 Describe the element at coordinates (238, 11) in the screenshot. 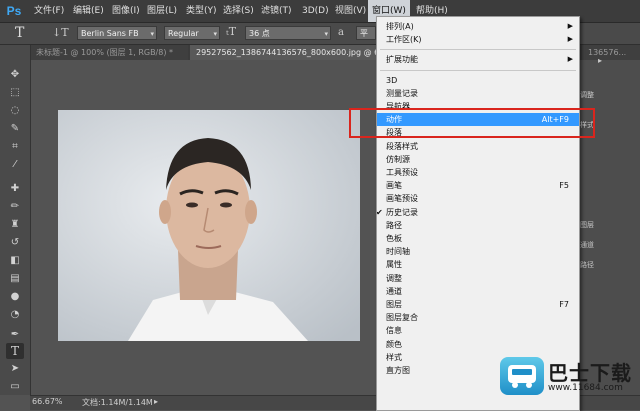

I see `menu-5: 选择(S)` at that location.